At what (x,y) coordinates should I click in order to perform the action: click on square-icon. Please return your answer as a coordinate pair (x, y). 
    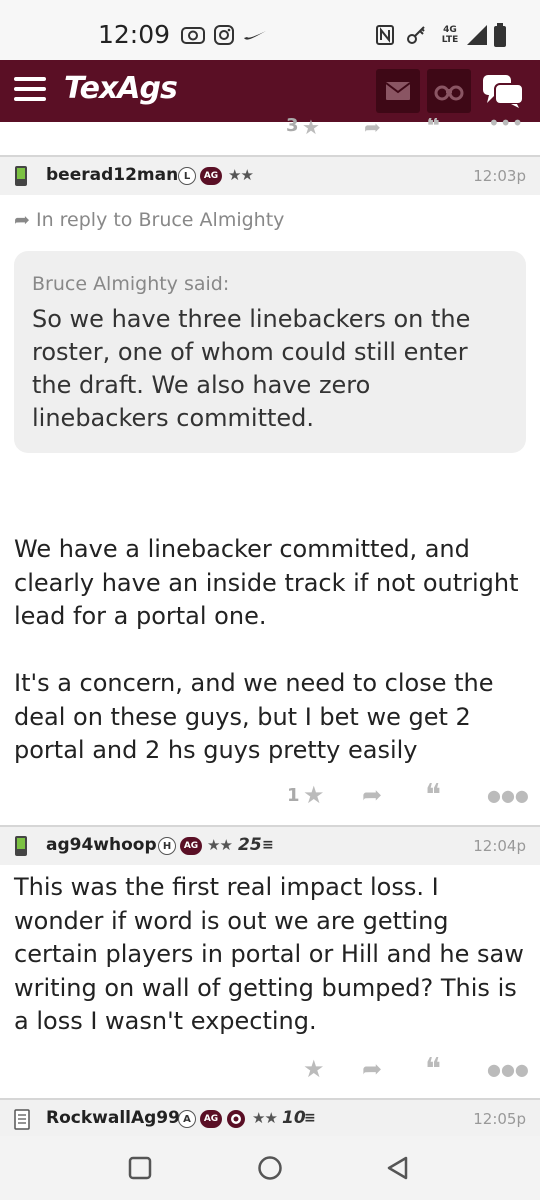
    Looking at the image, I should click on (140, 1168).